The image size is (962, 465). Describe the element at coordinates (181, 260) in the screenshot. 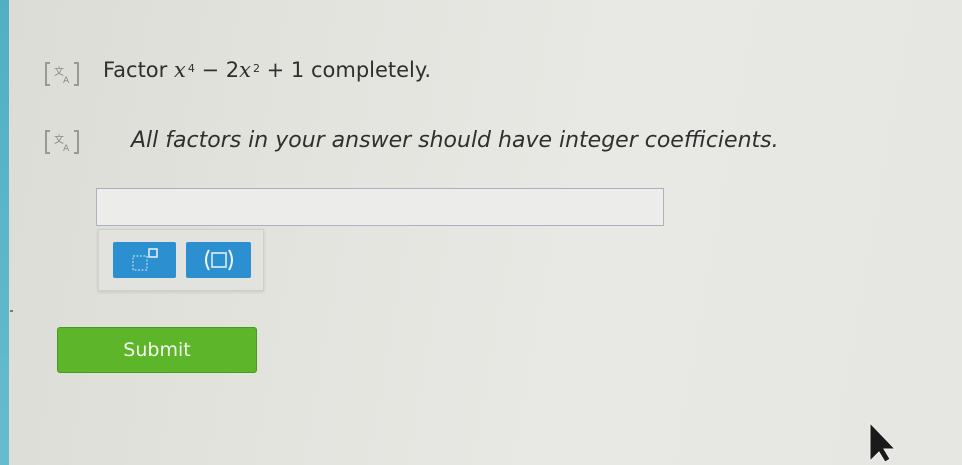

I see `math-toolbar` at that location.